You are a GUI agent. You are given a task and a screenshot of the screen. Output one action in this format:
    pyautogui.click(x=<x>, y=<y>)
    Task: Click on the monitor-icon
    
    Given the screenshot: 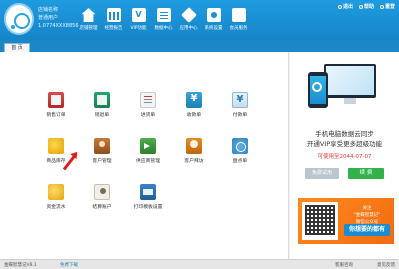 What is the action you would take?
    pyautogui.click(x=350, y=81)
    